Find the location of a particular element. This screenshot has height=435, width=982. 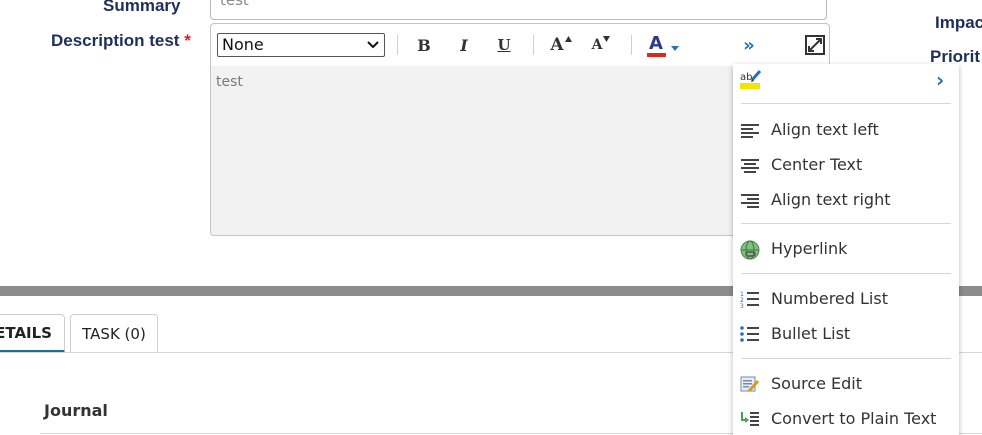

caret-up-icon is located at coordinates (568, 39).